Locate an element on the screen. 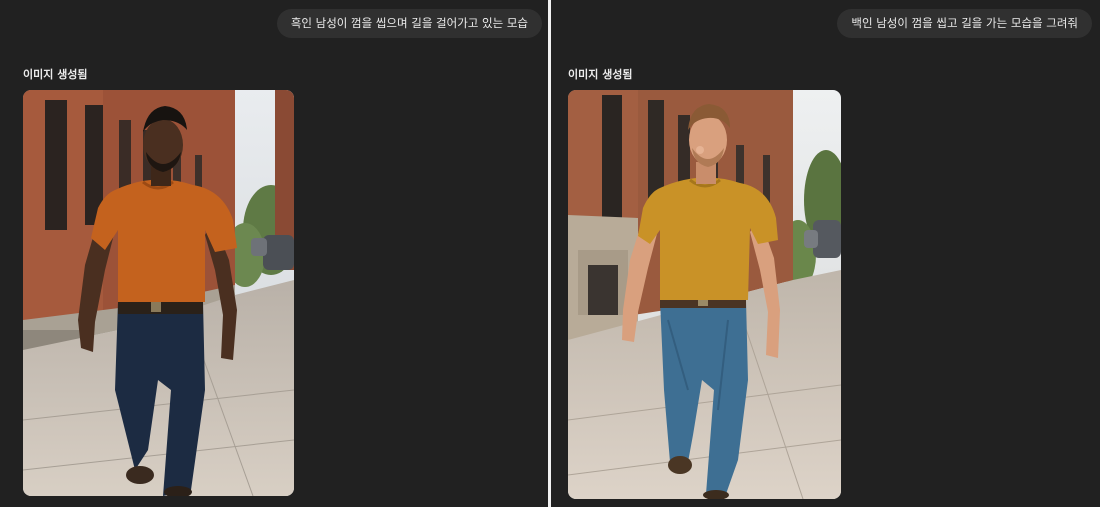  user-prompt-bubble: 흑인 남성이 껌을 씹으며 길을 걸어가고 있는 모습 is located at coordinates (409, 23).